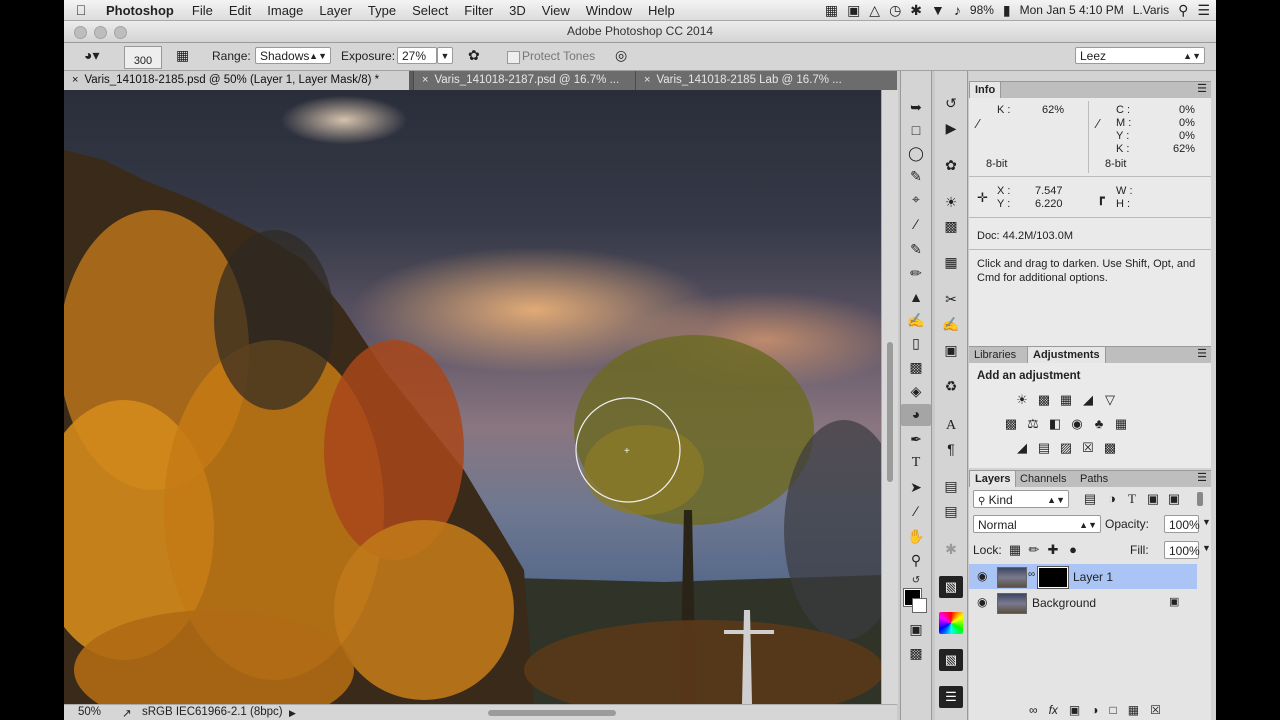 Image resolution: width=1280 pixels, height=720 pixels. I want to click on tab-paths: Paths, so click(1094, 479).